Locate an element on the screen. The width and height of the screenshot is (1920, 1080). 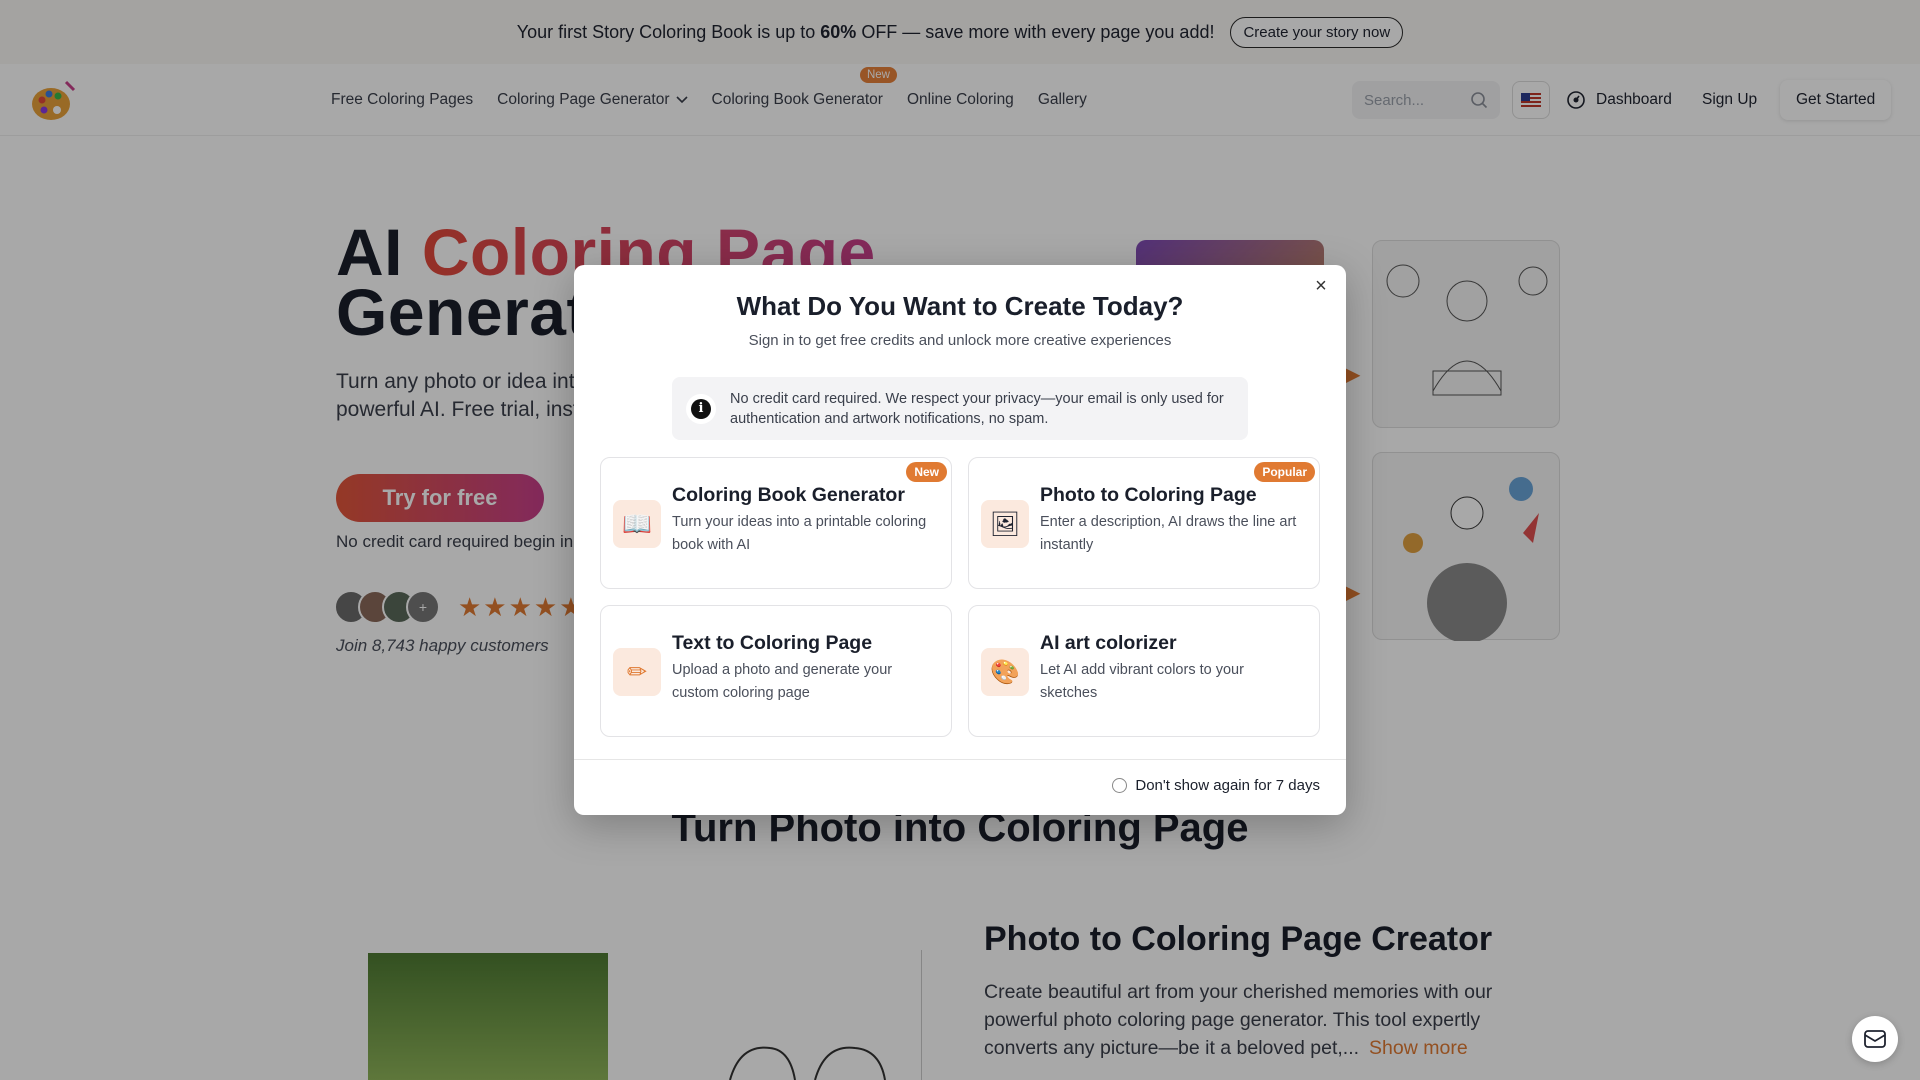
book-icon: 📖 is located at coordinates (637, 524).